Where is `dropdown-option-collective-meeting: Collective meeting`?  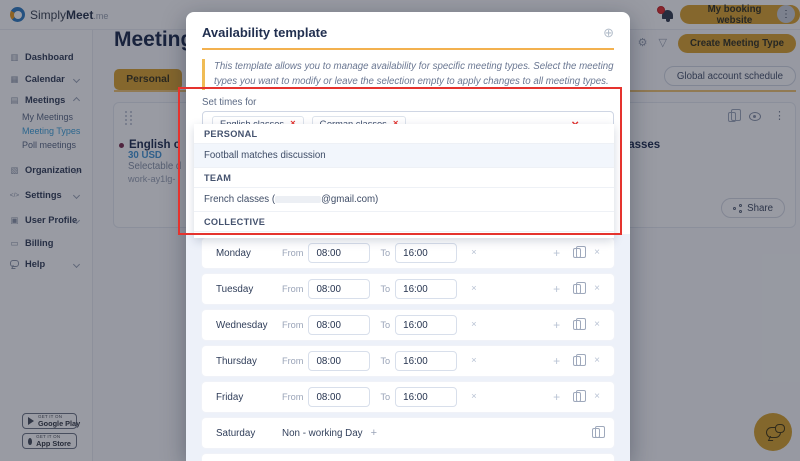
dropdown-option-collective-meeting: Collective meeting is located at coordinates (404, 235).